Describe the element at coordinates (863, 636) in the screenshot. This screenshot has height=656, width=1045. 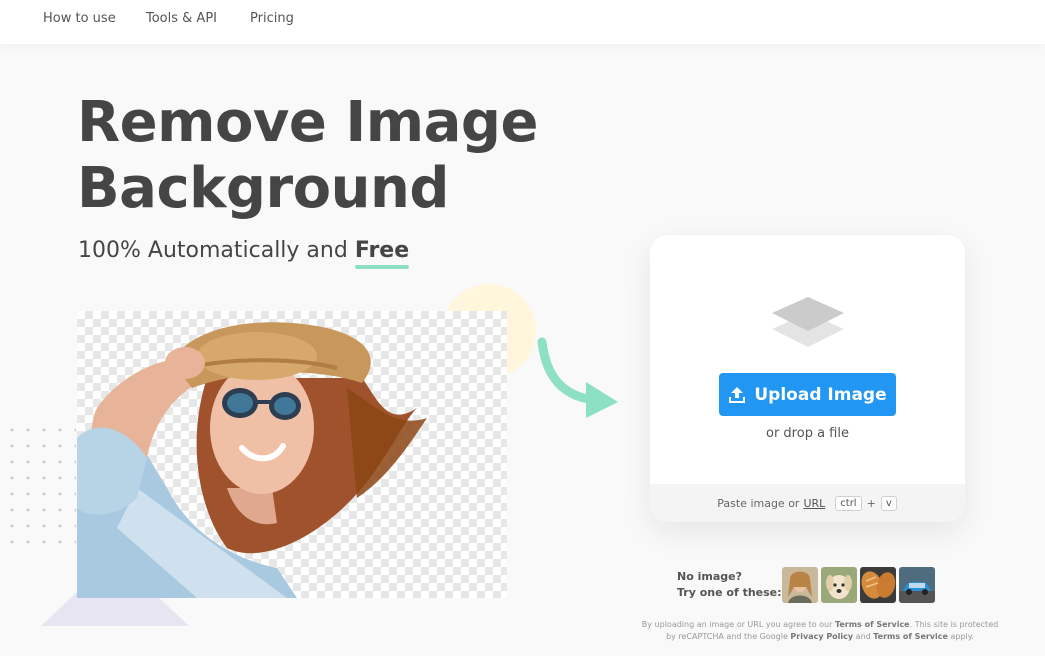
I see `legal-part3: and` at that location.